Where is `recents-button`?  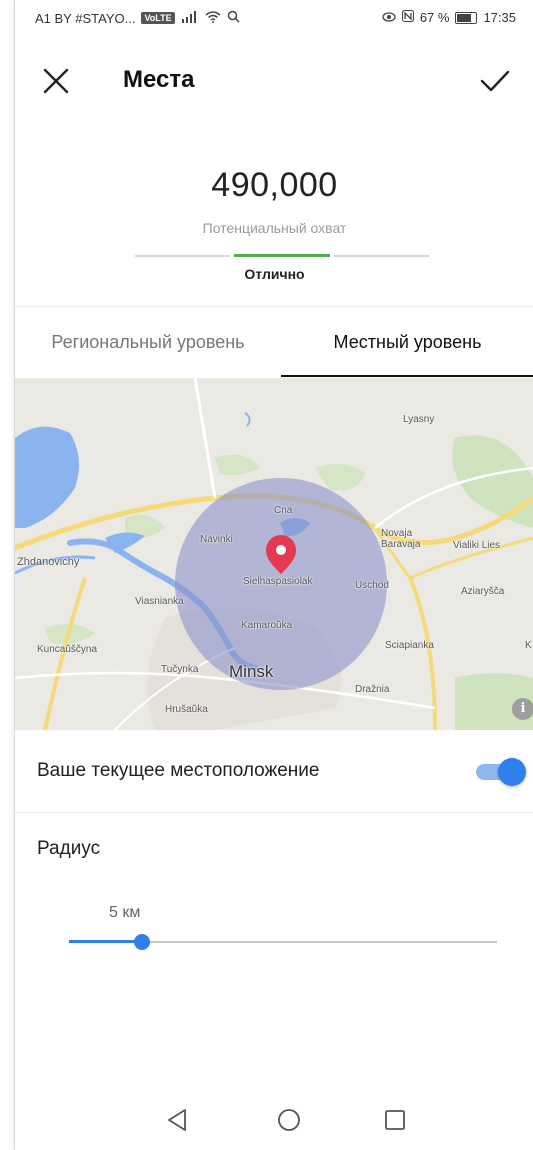 recents-button is located at coordinates (395, 1120).